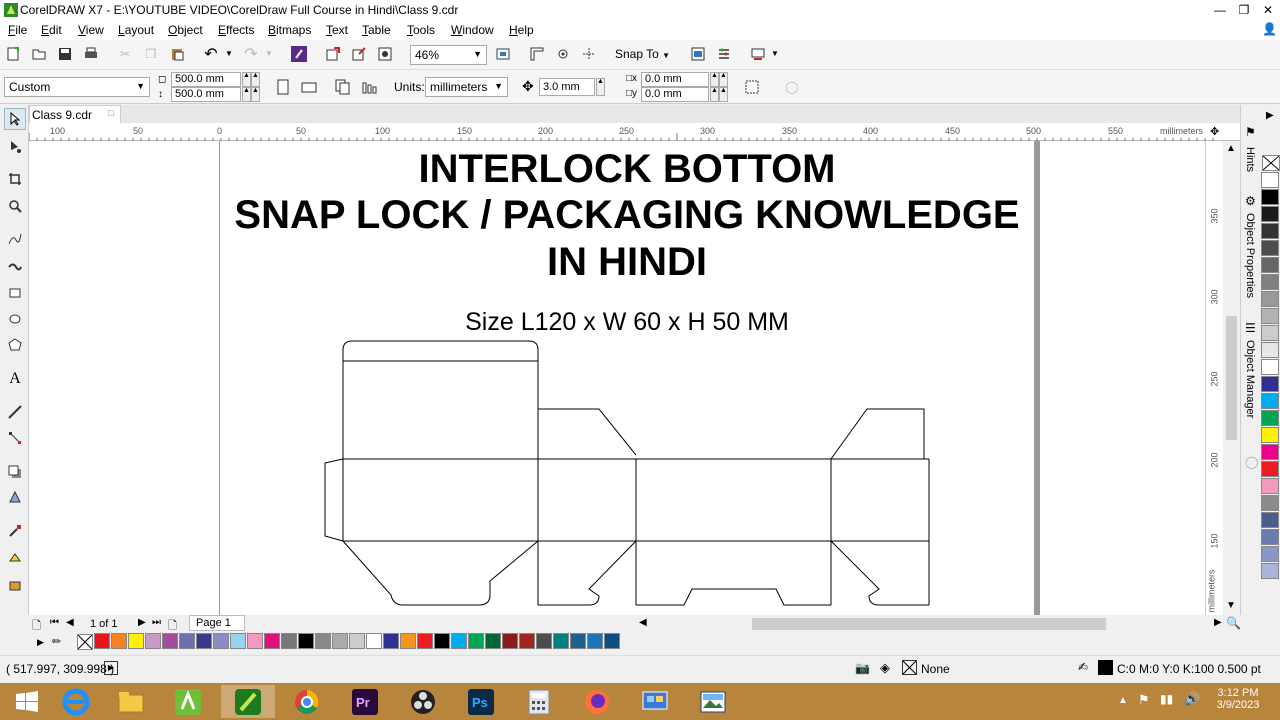 This screenshot has width=1280, height=720. What do you see at coordinates (421, 30) in the screenshot?
I see `menu-tools: Tools` at bounding box center [421, 30].